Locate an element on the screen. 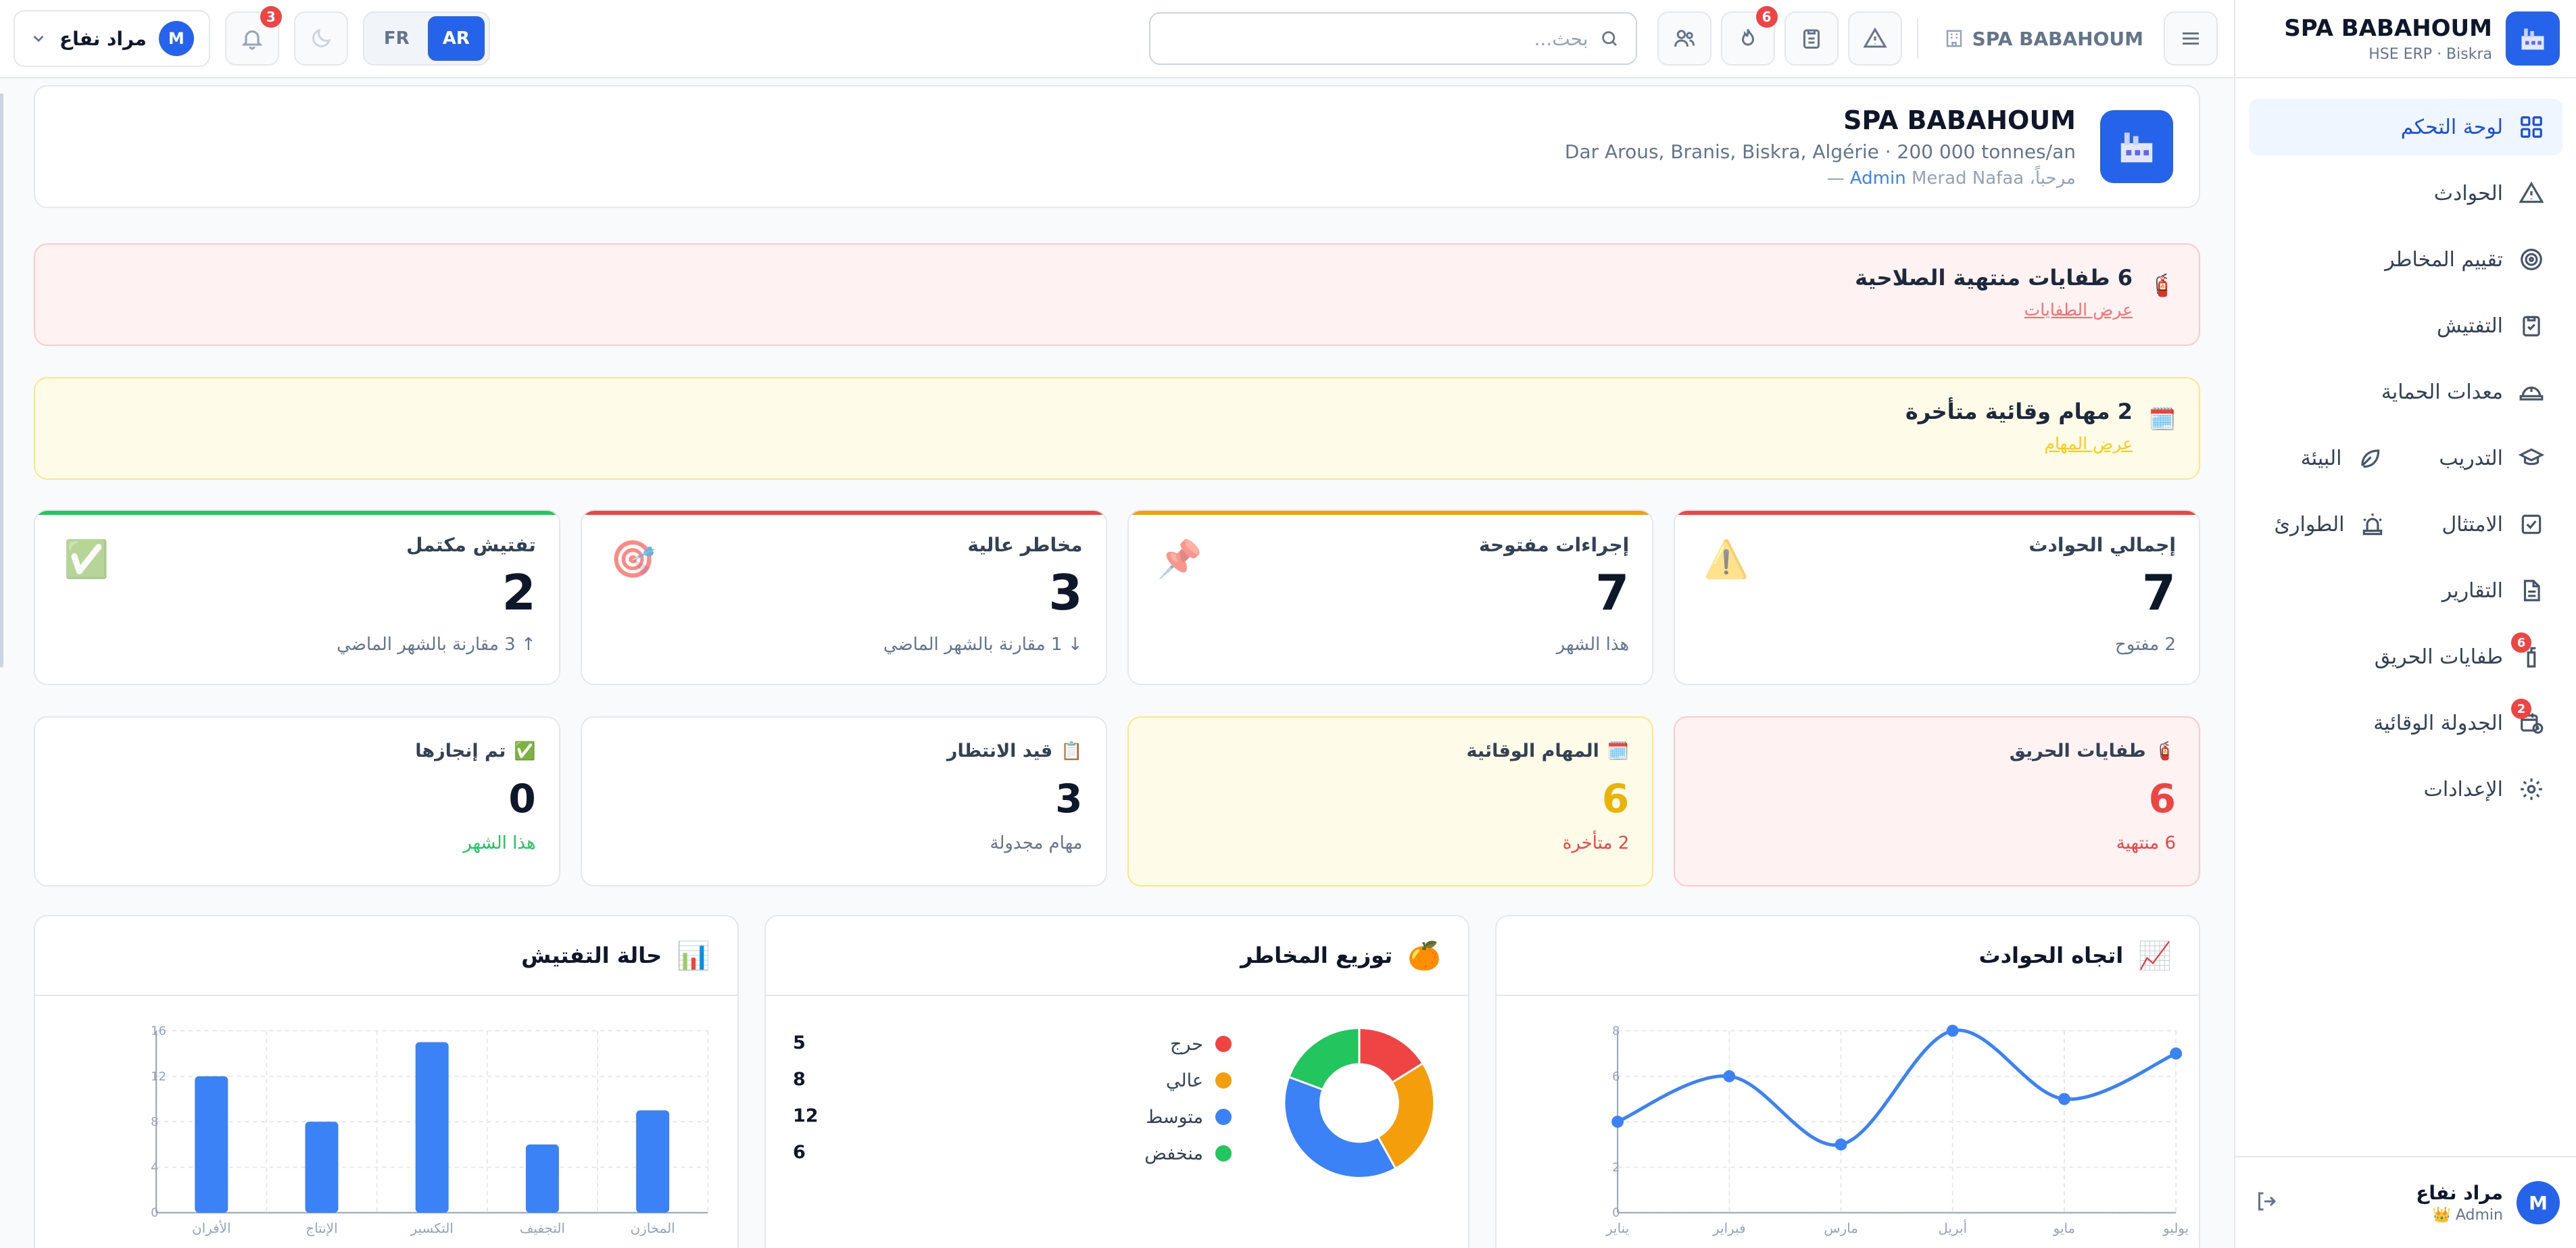 The height and width of the screenshot is (1248, 2576). y-tick-label: 8 is located at coordinates (1616, 1031).